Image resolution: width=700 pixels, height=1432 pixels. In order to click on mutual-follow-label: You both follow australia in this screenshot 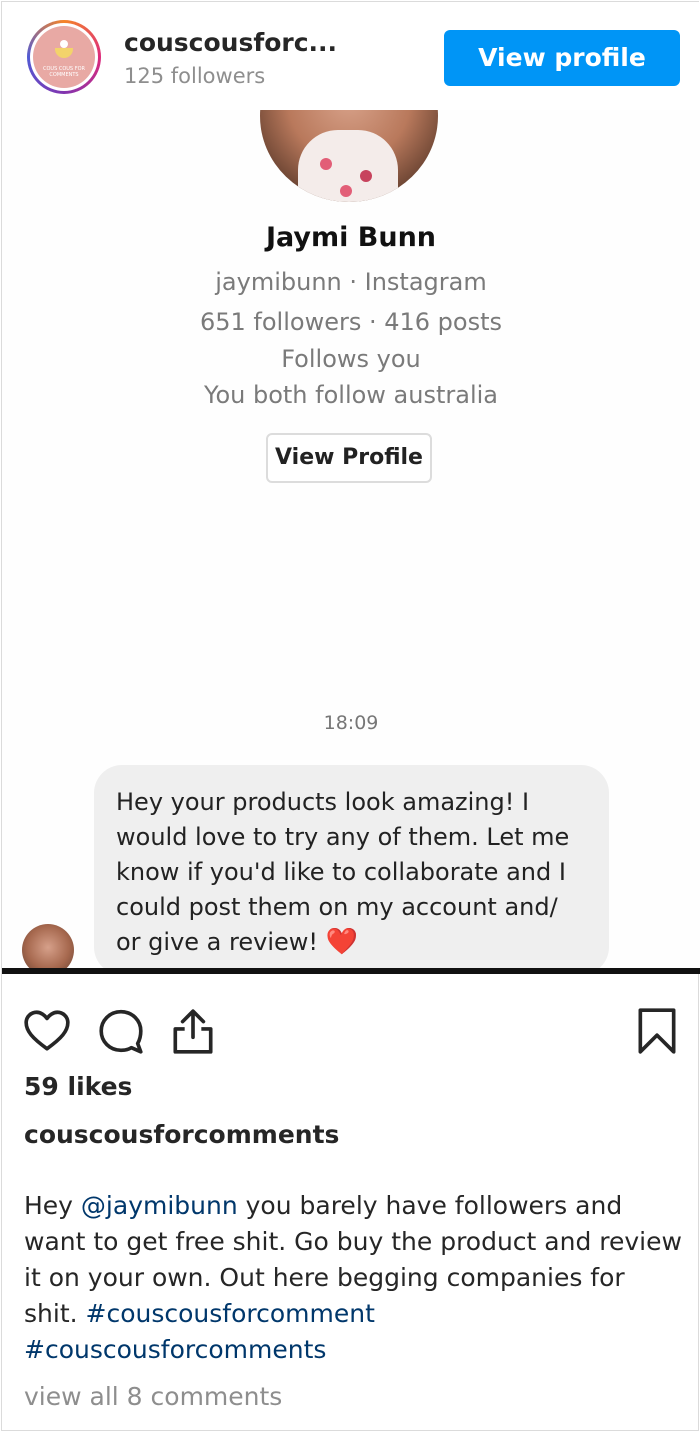, I will do `click(351, 395)`.